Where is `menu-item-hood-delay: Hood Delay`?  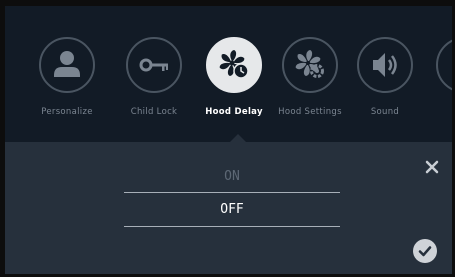
menu-item-hood-delay: Hood Delay is located at coordinates (234, 83).